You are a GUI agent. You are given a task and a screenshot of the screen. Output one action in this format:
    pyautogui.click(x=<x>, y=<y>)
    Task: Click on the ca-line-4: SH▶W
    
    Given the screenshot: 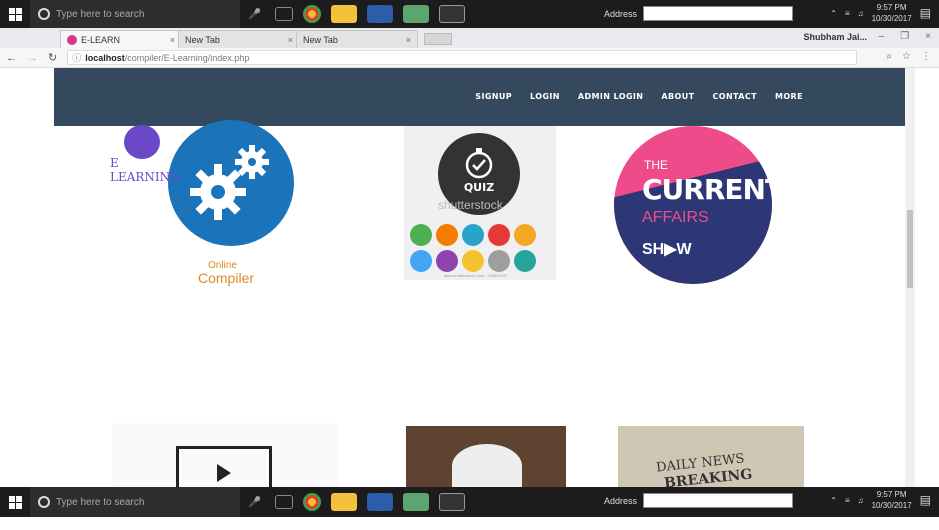 What is the action you would take?
    pyautogui.click(x=667, y=249)
    